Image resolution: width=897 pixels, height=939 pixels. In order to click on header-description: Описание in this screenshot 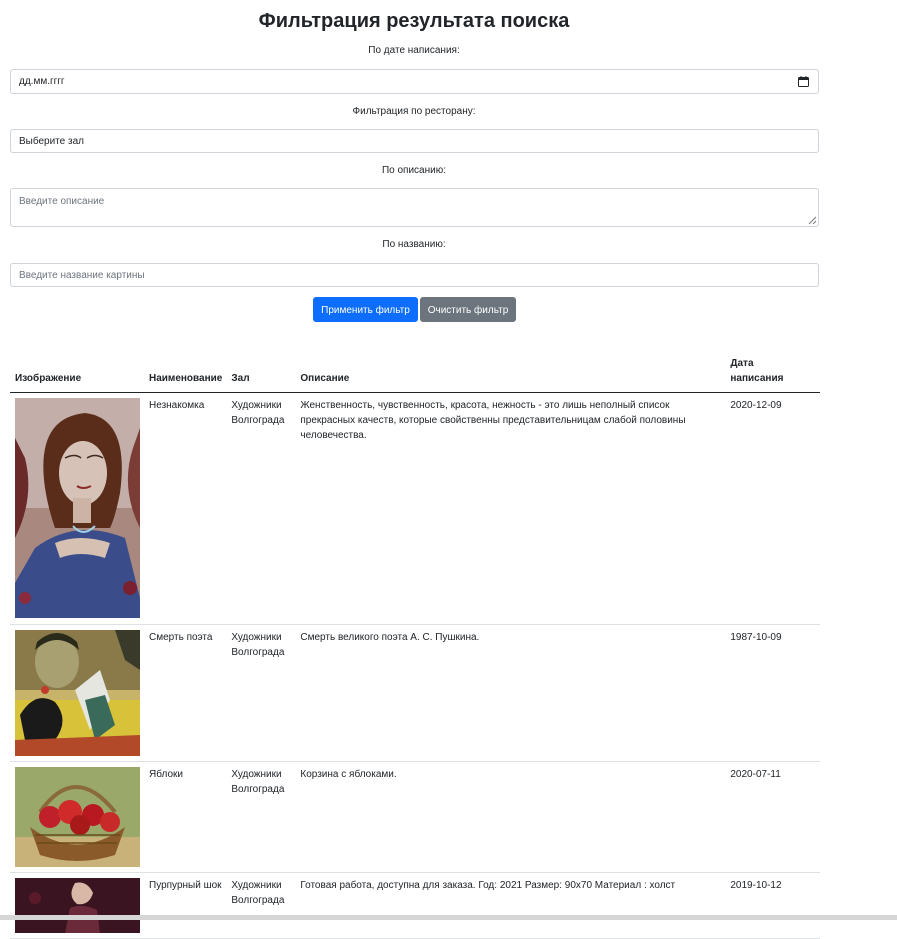, I will do `click(510, 372)`.